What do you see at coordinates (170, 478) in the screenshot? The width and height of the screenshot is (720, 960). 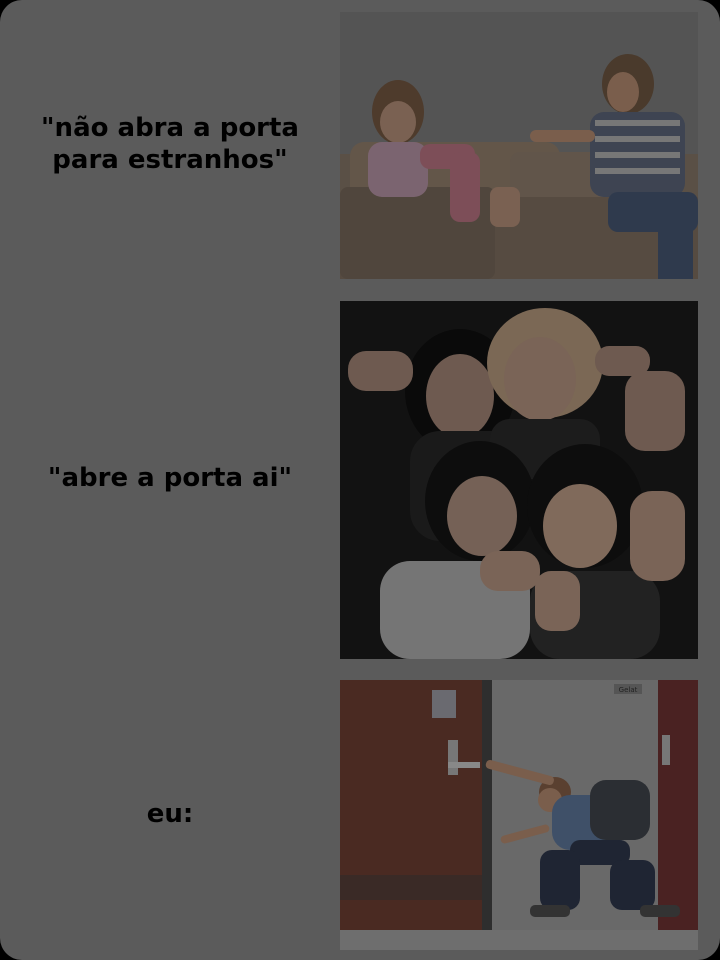 I see `panel-caption: "abre a porta ai"` at bounding box center [170, 478].